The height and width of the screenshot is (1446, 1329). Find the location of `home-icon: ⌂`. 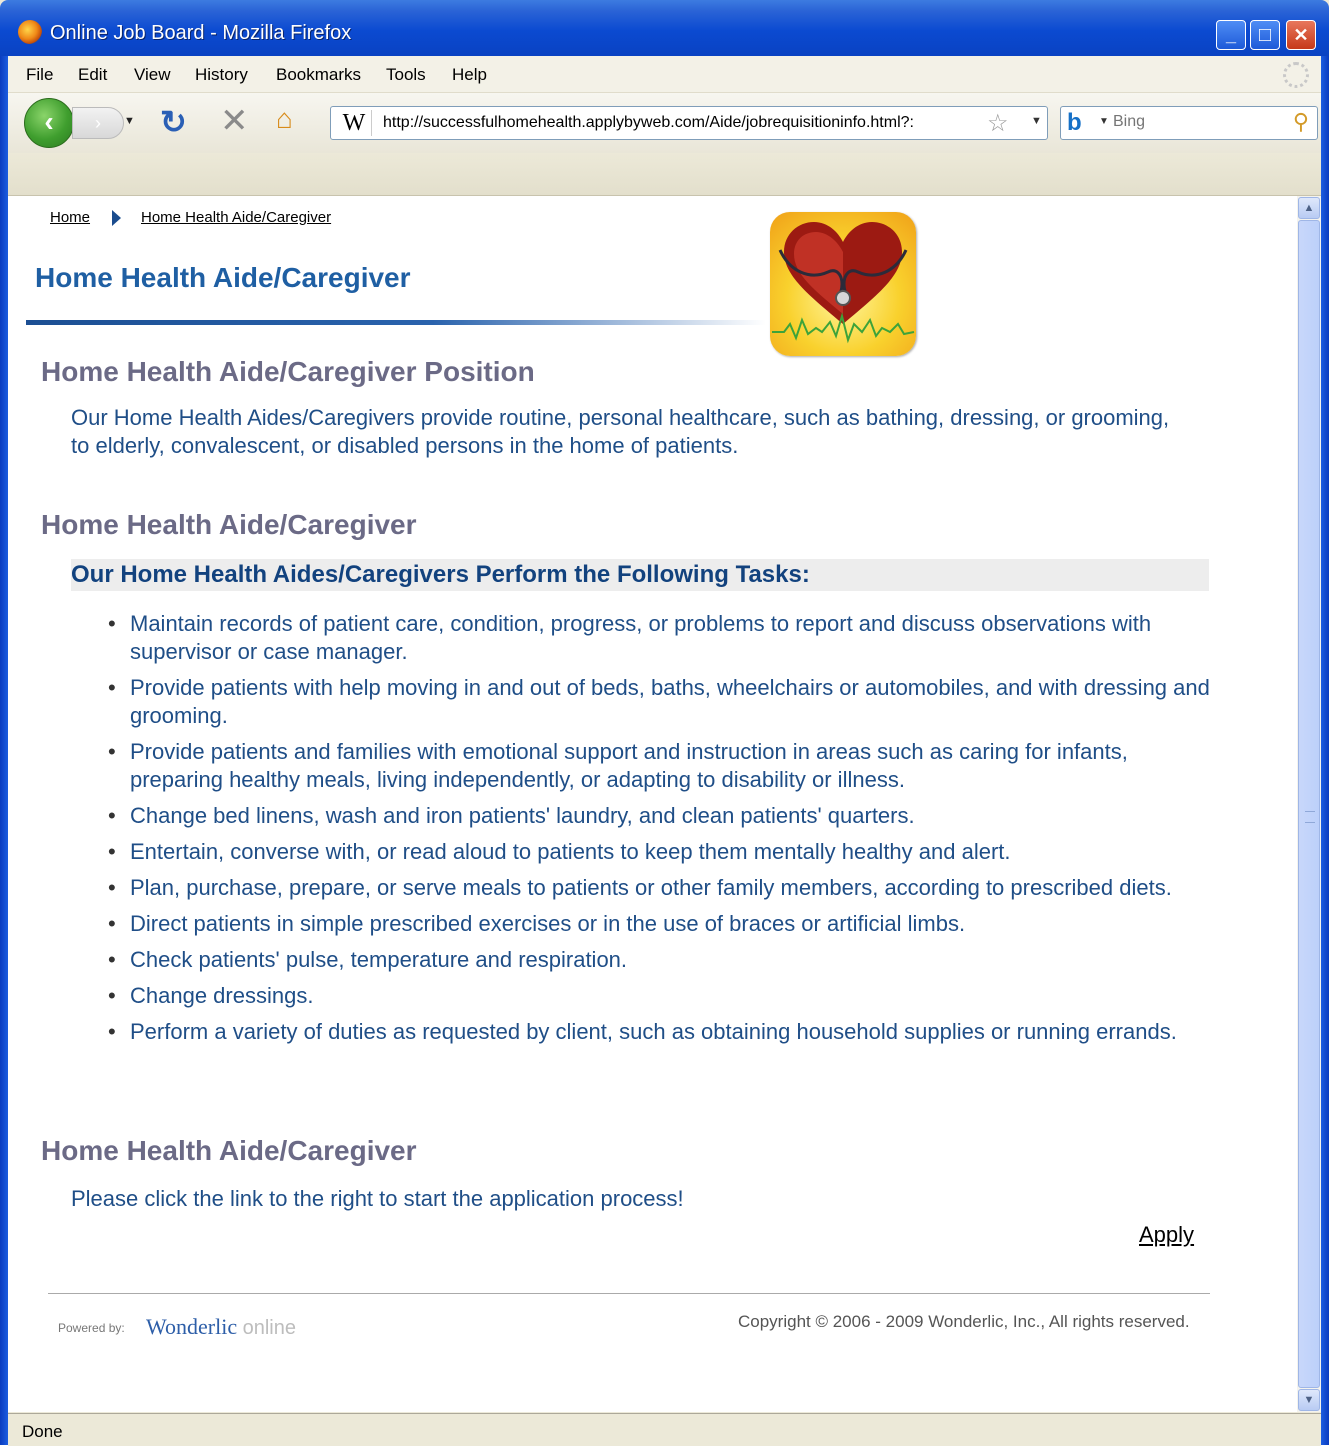

home-icon: ⌂ is located at coordinates (293, 120).